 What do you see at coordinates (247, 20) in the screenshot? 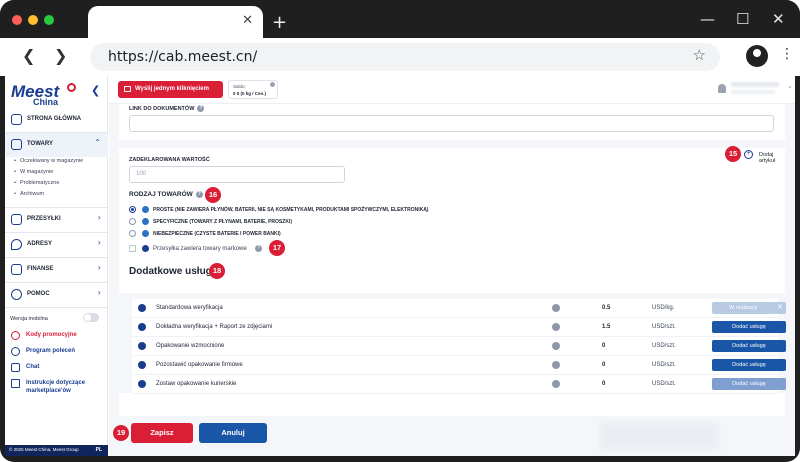
I see `tab-close-icon: ✕` at bounding box center [247, 20].